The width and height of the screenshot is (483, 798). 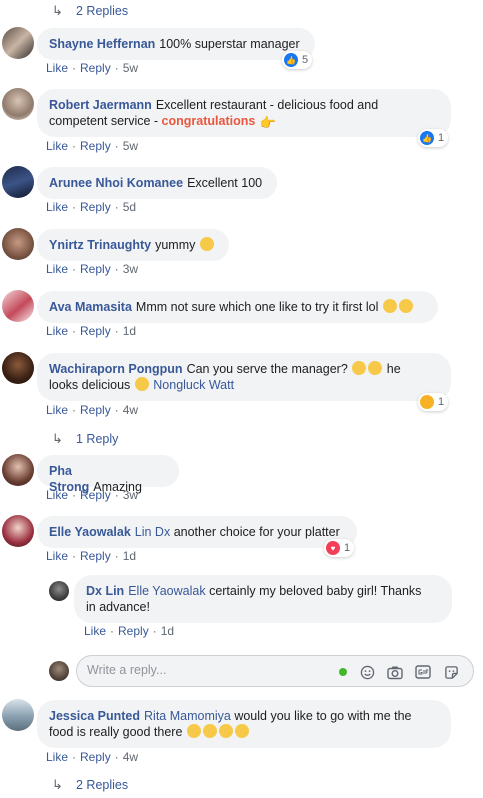 What do you see at coordinates (94, 716) in the screenshot?
I see `commenter-name: Jessica Punted` at bounding box center [94, 716].